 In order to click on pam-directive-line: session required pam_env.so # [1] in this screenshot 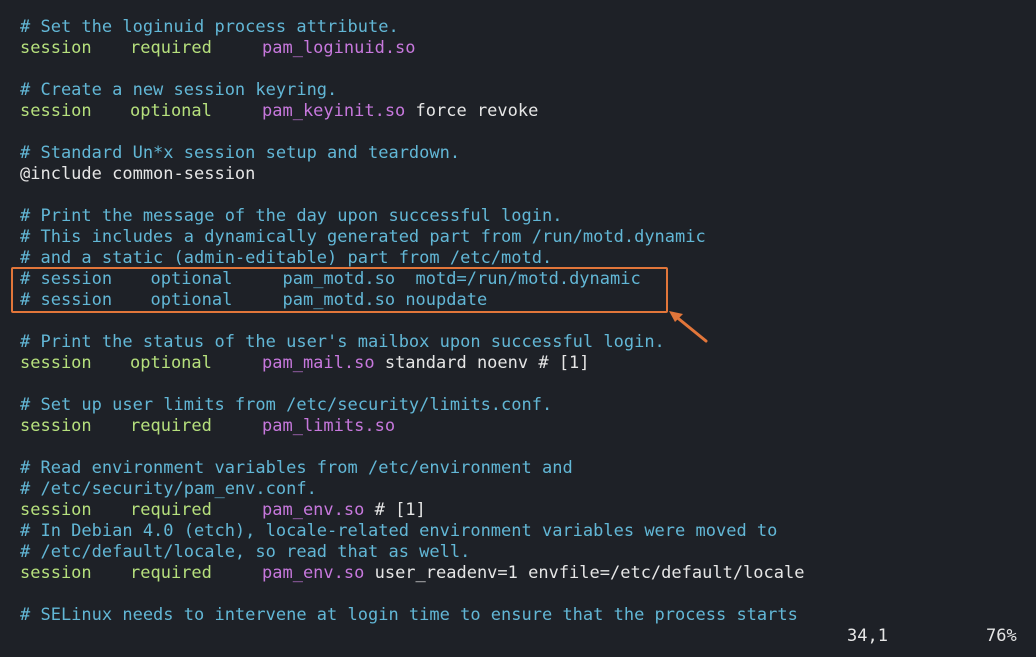, I will do `click(412, 510)`.